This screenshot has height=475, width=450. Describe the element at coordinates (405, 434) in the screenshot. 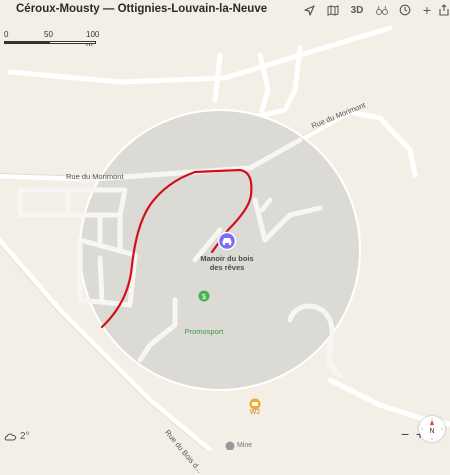

I see `zoom-out-button: −` at that location.